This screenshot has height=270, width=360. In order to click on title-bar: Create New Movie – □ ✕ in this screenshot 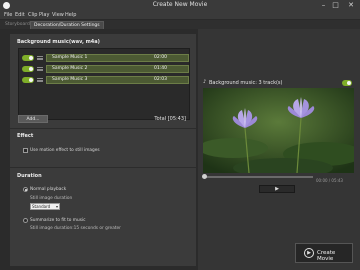, I will do `click(180, 5)`.